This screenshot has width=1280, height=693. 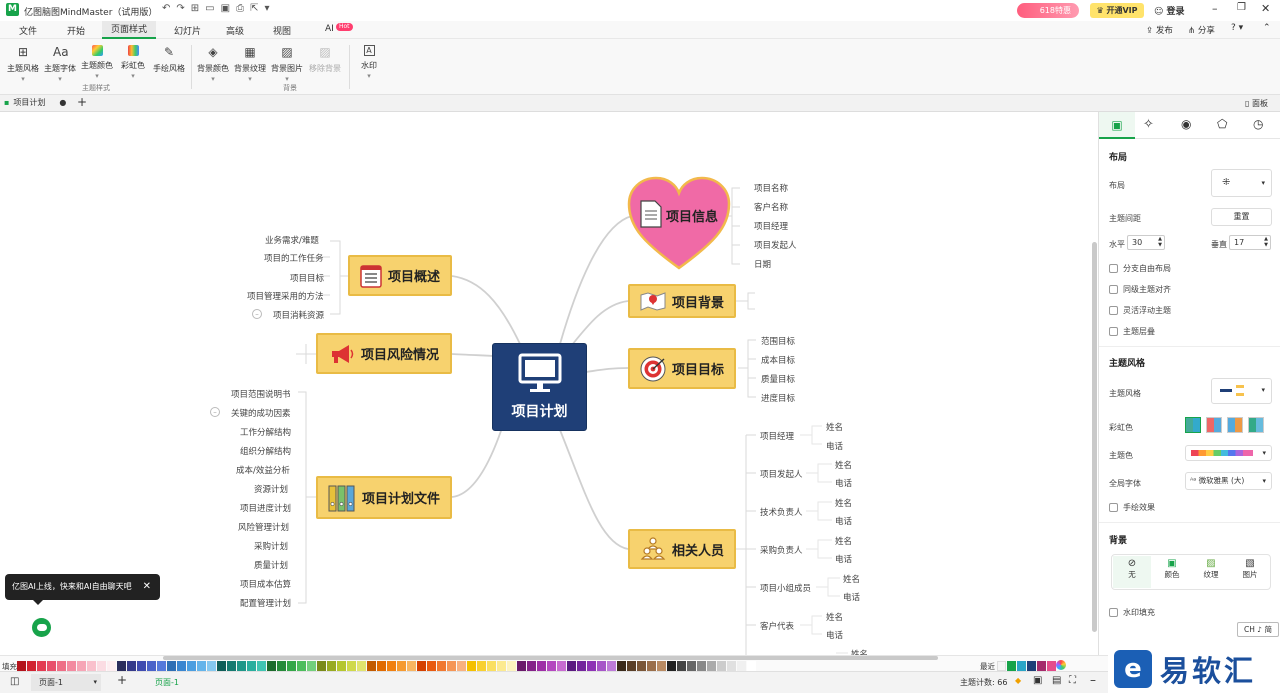 I want to click on theme-font-button: Aa 主题字体 ▾, so click(x=60, y=64).